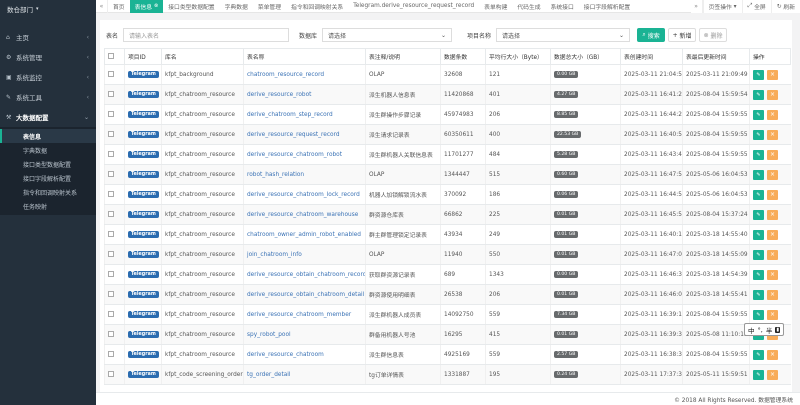 The width and height of the screenshot is (800, 405). What do you see at coordinates (682, 35) in the screenshot?
I see `add-button: + 新增` at bounding box center [682, 35].